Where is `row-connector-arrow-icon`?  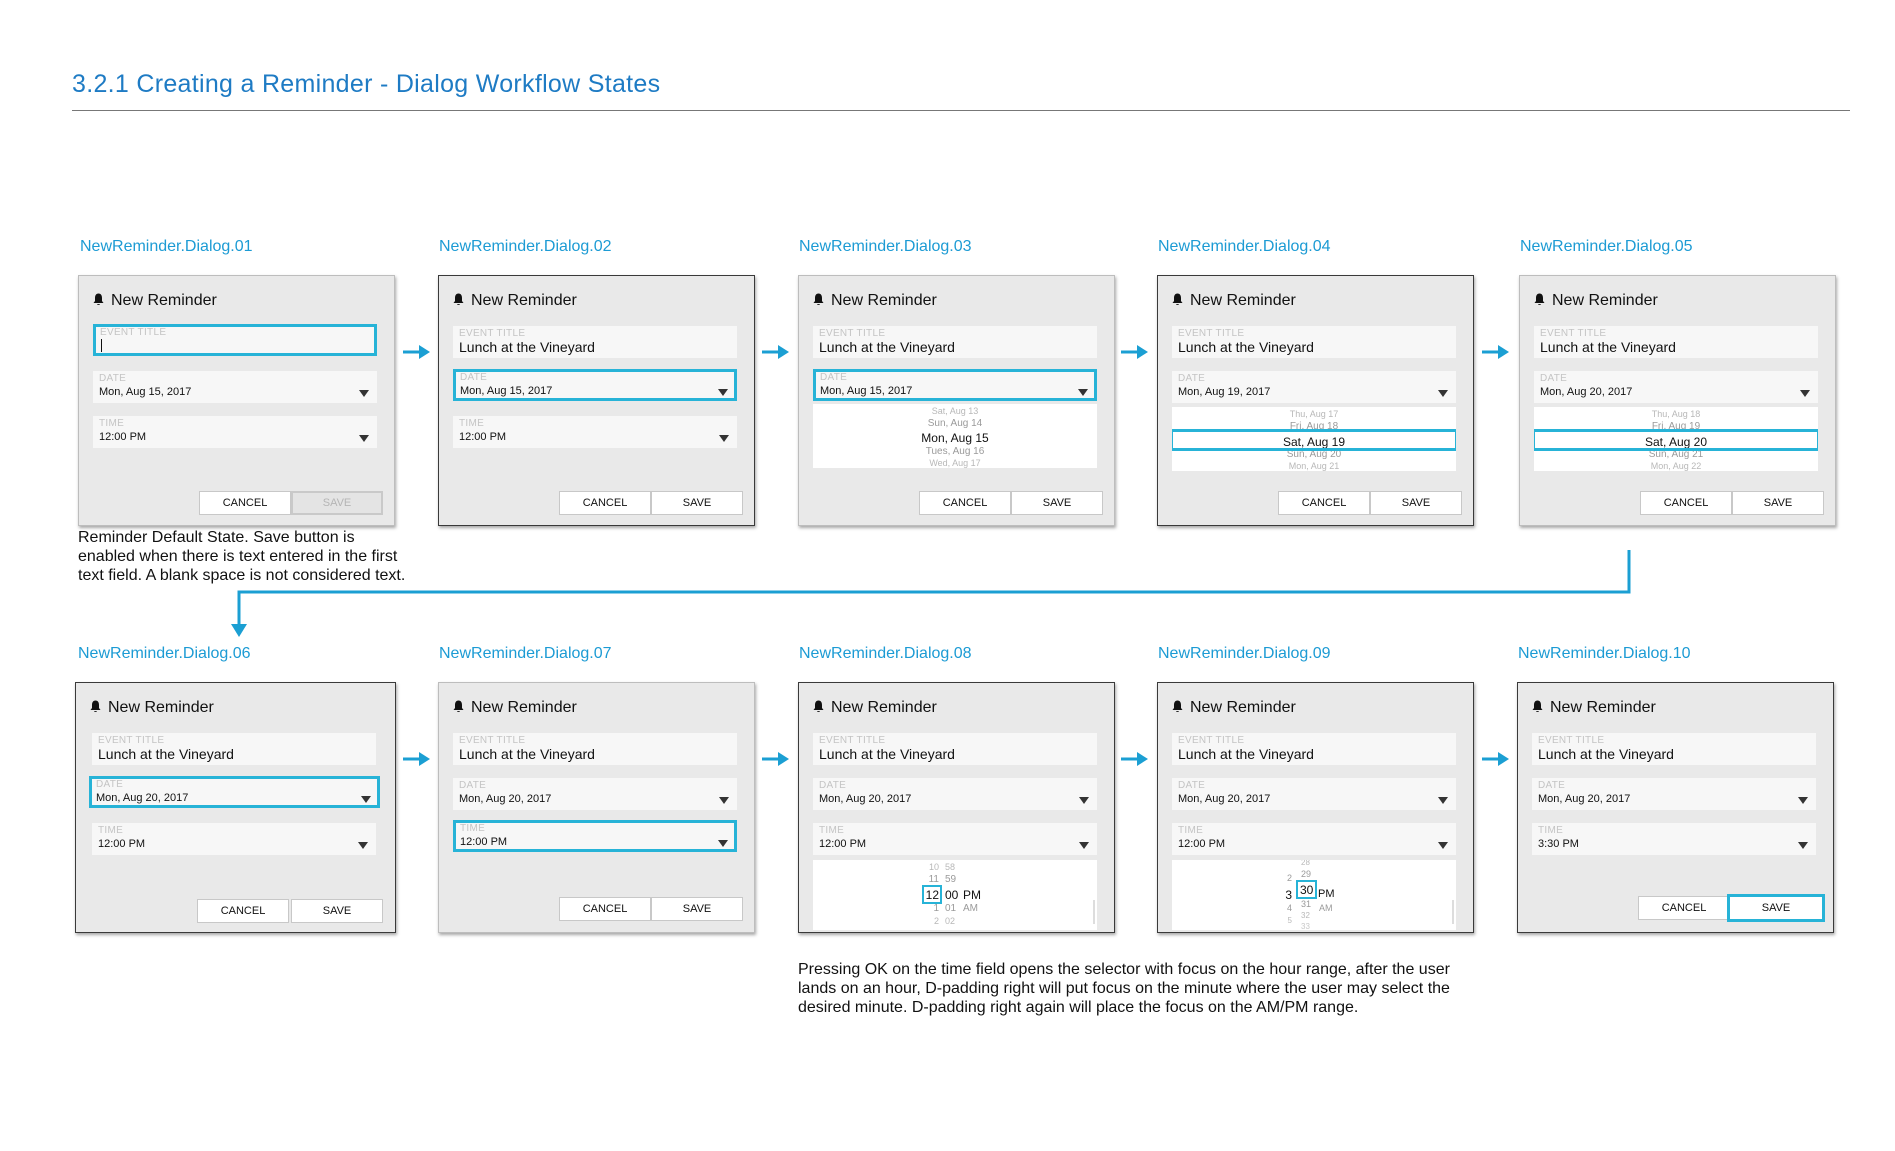
row-connector-arrow-icon is located at coordinates (931, 593).